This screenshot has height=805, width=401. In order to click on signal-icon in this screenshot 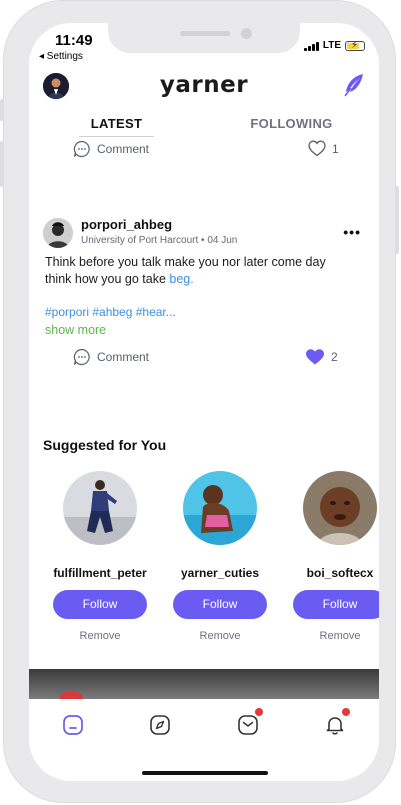, I will do `click(311, 46)`.